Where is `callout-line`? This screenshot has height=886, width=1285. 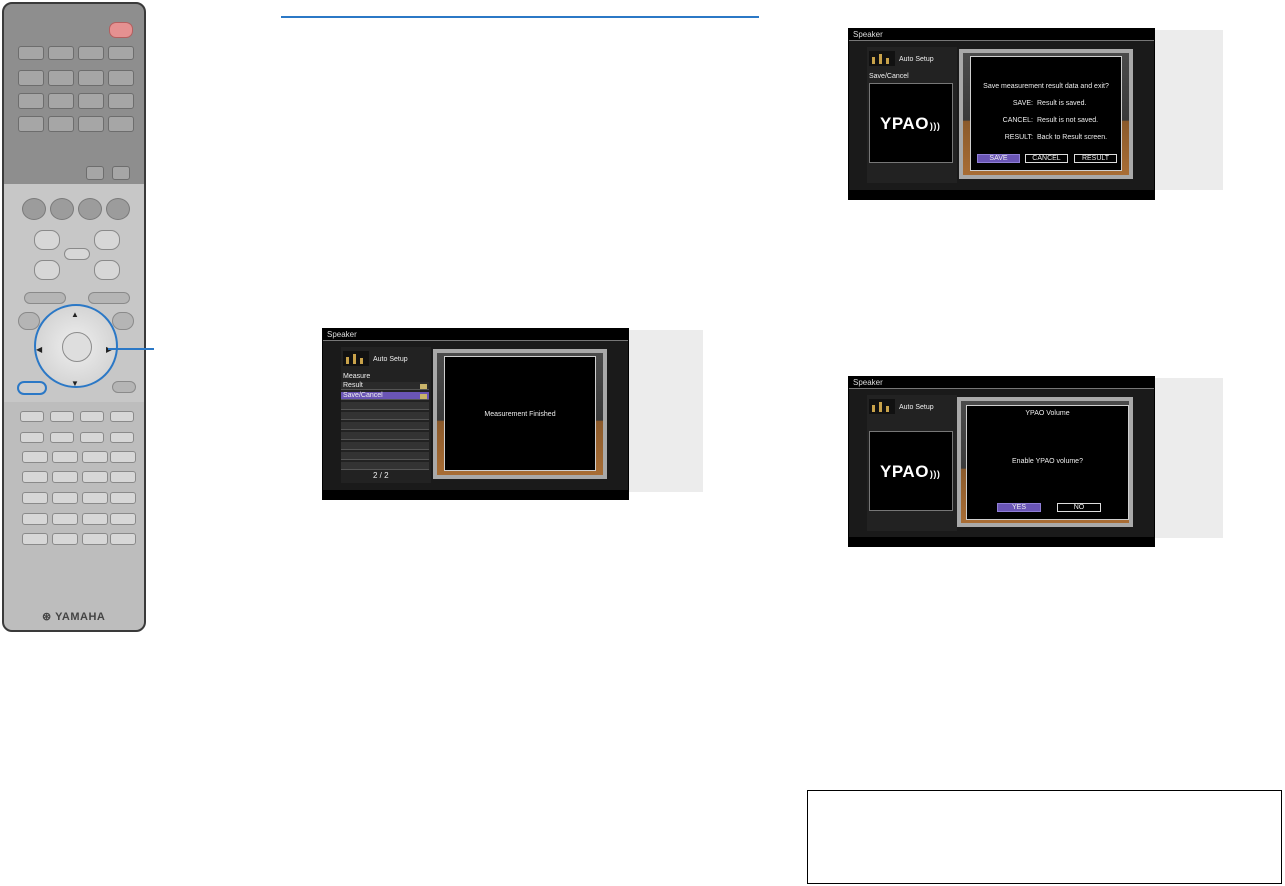
callout-line is located at coordinates (131, 349).